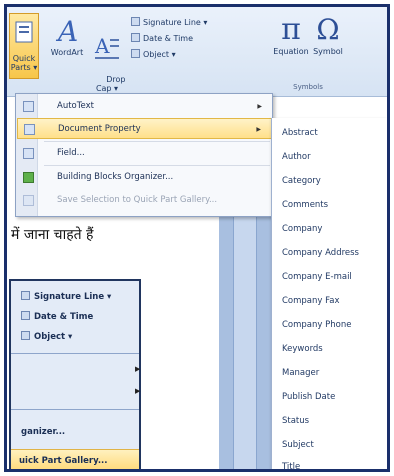 This screenshot has height=476, width=394. Describe the element at coordinates (308, 87) in the screenshot. I see `symbols-group-label: Symbols` at that location.